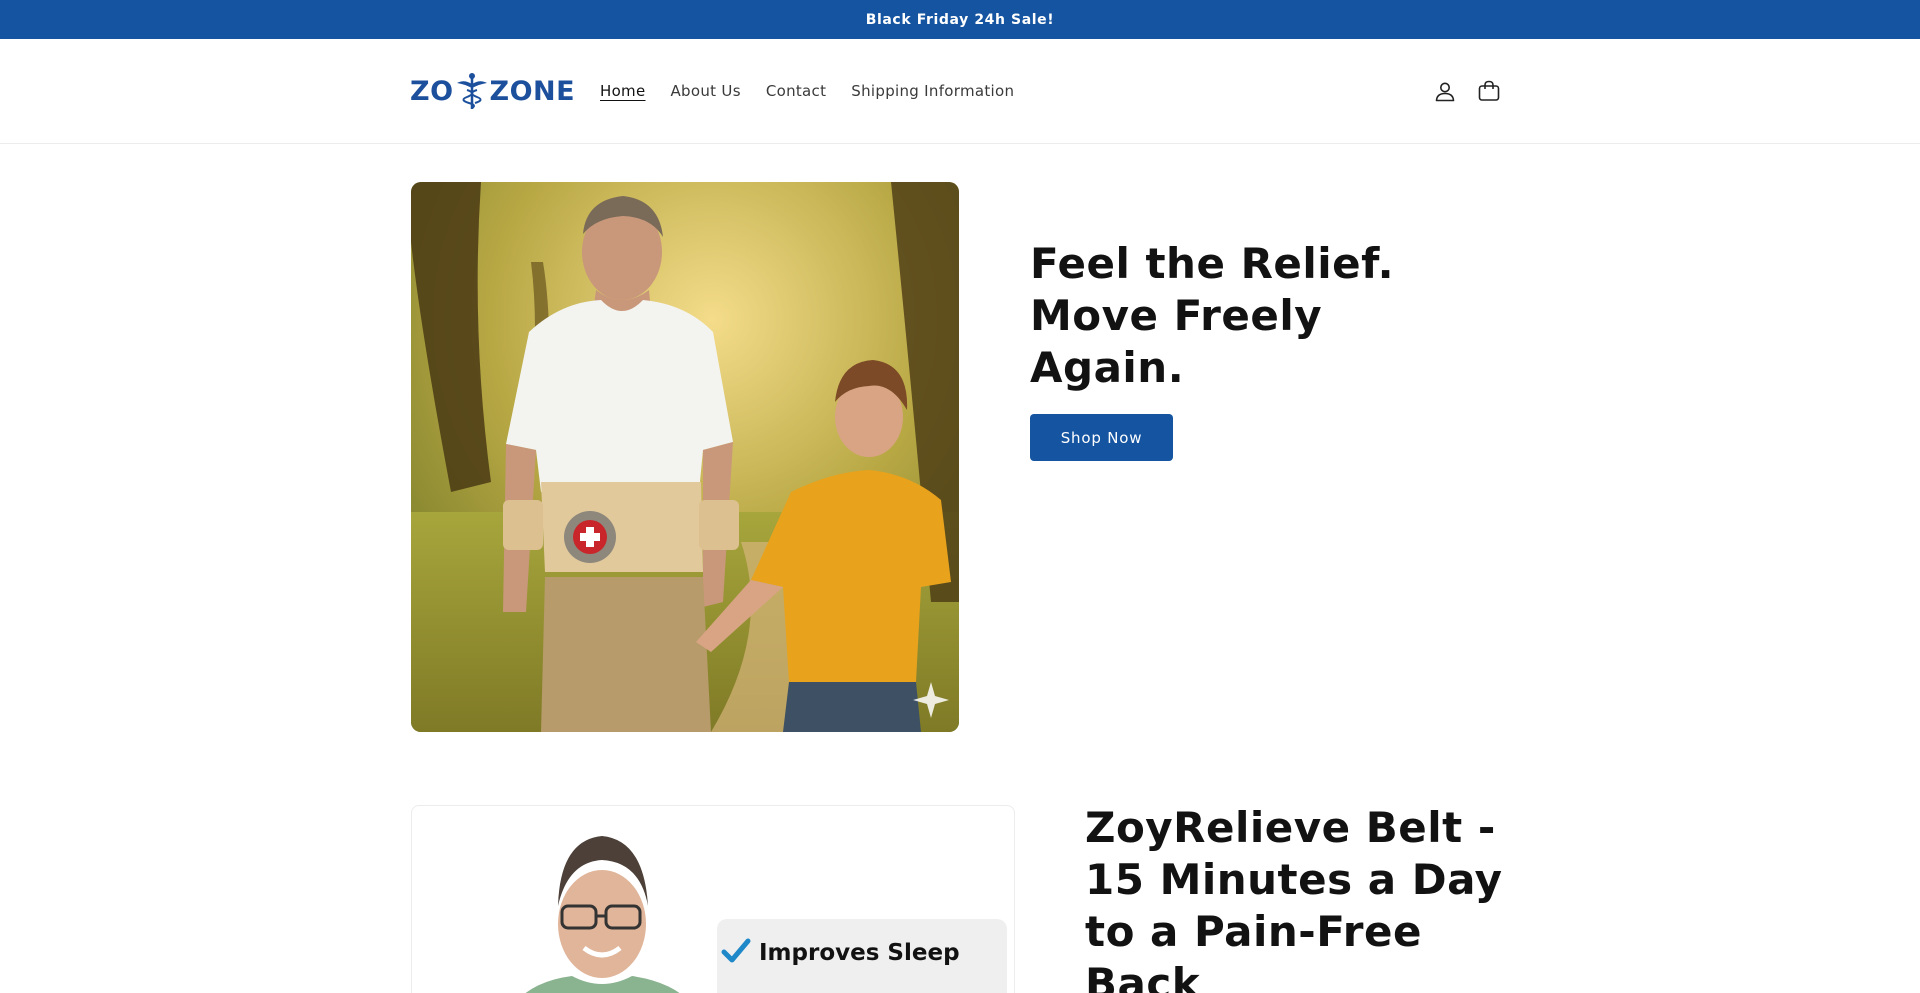 The width and height of the screenshot is (1920, 993). What do you see at coordinates (706, 91) in the screenshot?
I see `nav-about-us: About Us` at bounding box center [706, 91].